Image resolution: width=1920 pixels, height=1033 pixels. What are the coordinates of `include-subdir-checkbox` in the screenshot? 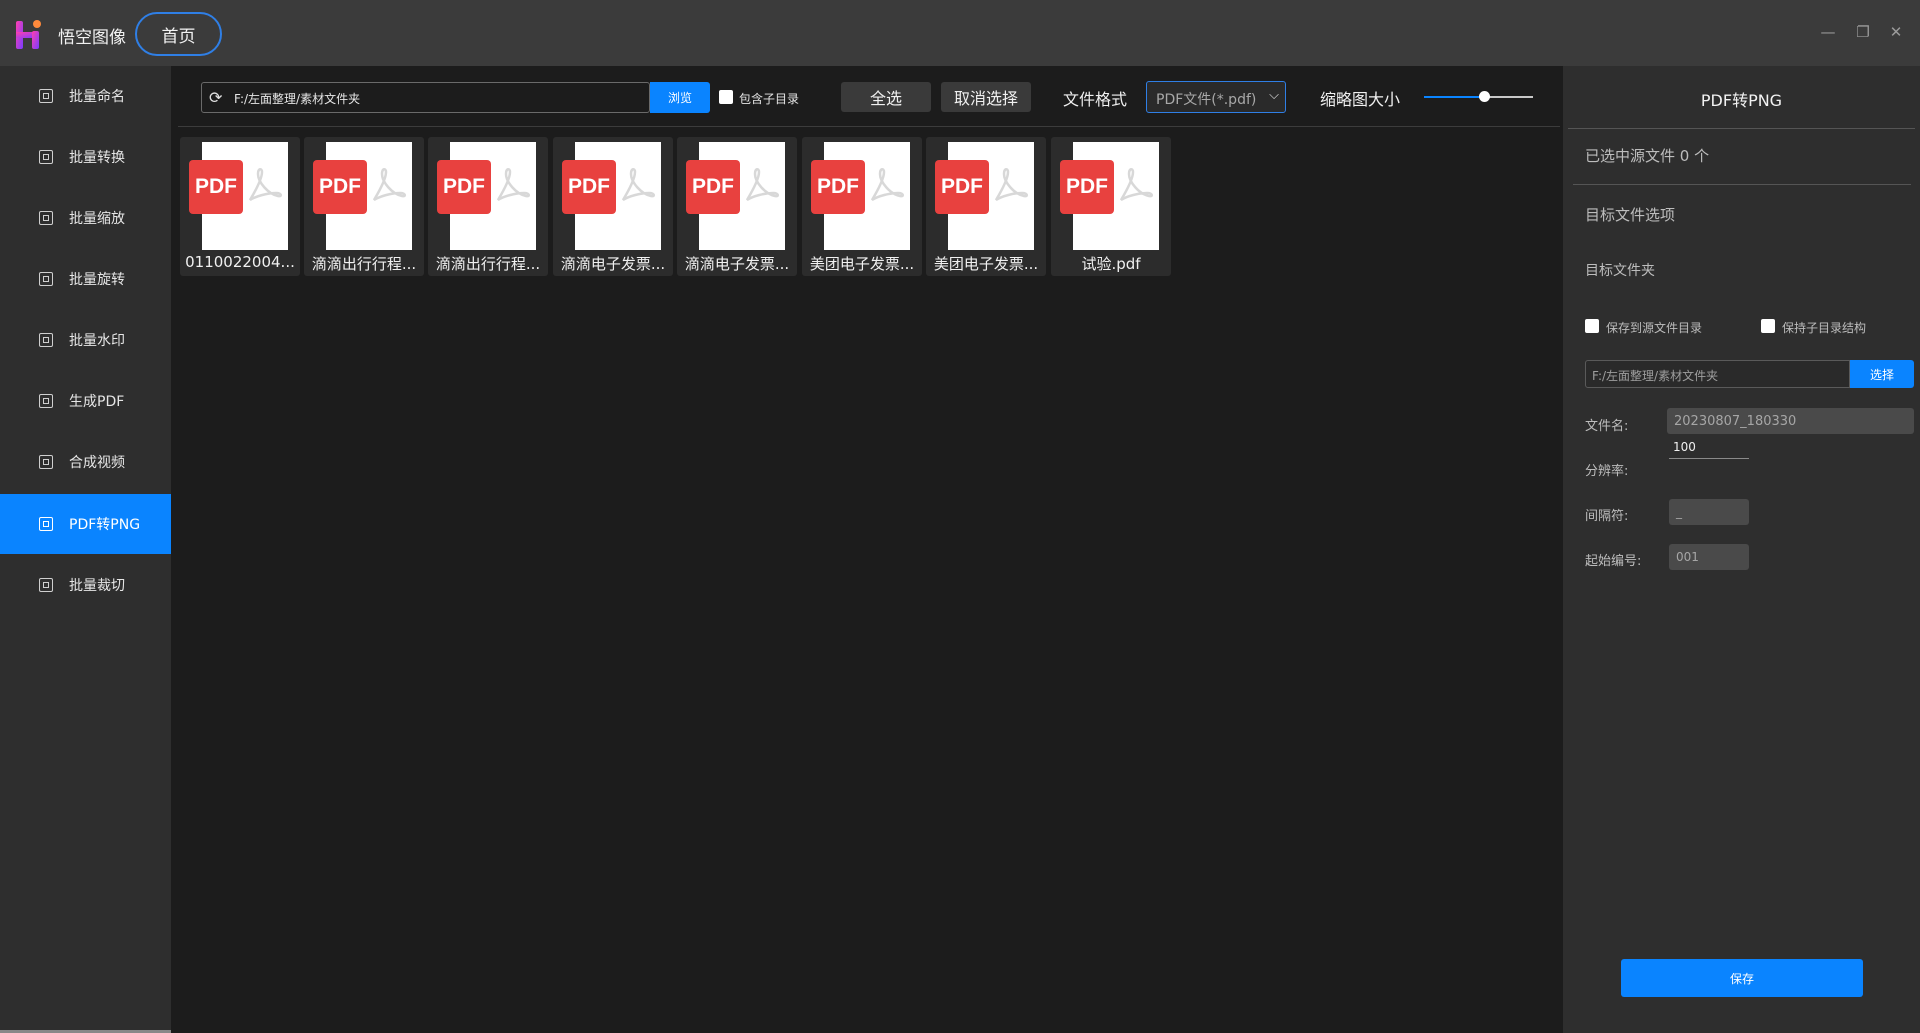 It's located at (726, 97).